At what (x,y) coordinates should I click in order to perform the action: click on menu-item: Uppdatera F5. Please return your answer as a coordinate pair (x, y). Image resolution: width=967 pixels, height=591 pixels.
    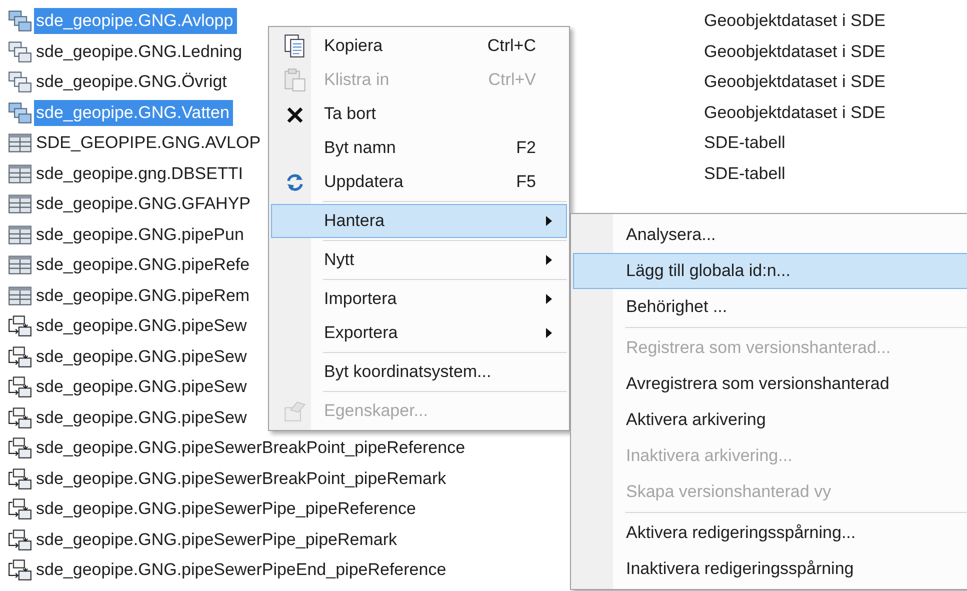
    Looking at the image, I should click on (419, 182).